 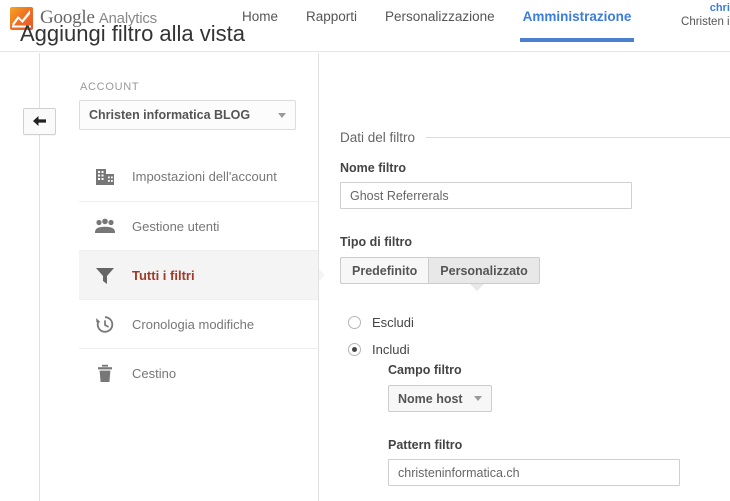 I want to click on nav-item-label: Rapporti, so click(x=332, y=16).